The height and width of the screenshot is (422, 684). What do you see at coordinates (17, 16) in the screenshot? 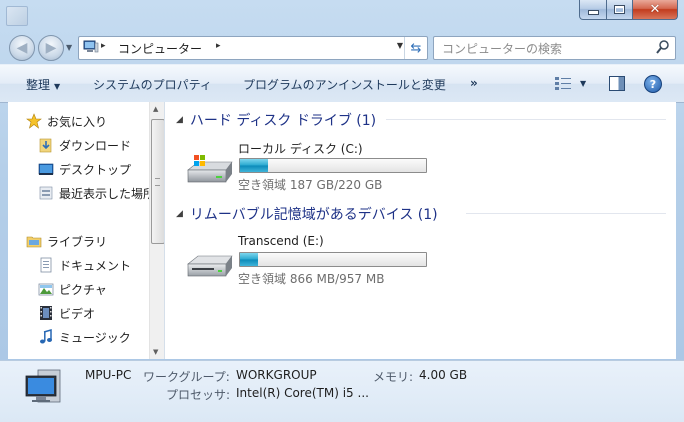
I see `window-icon` at bounding box center [17, 16].